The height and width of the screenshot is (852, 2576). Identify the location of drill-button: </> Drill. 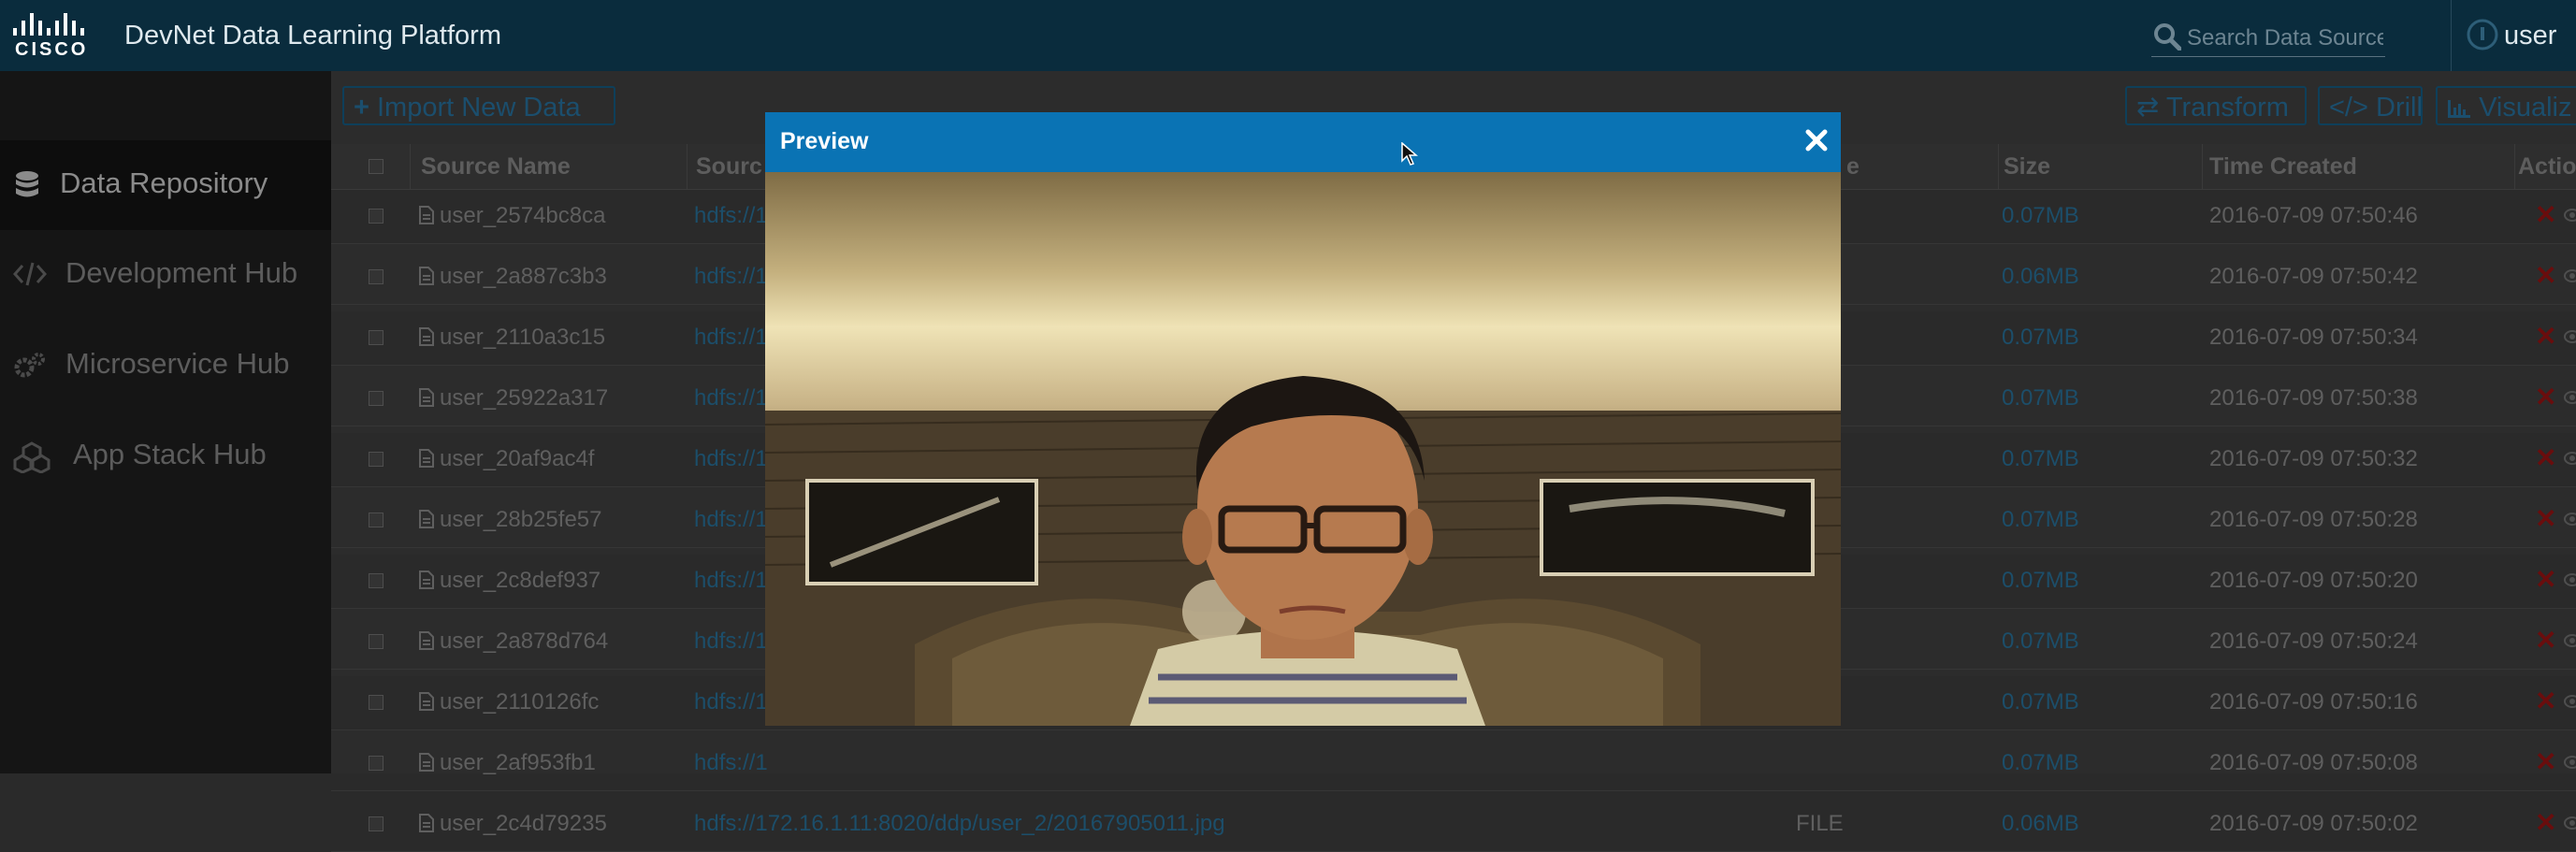
(2370, 105).